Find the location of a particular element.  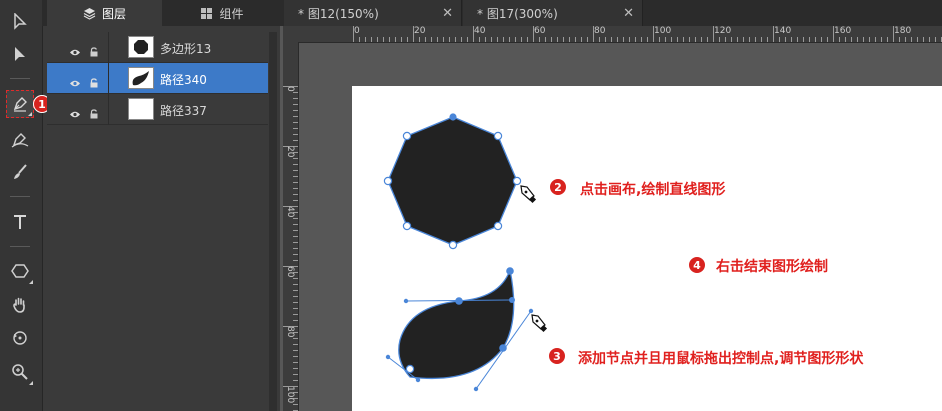

leaf-icon is located at coordinates (140, 78).